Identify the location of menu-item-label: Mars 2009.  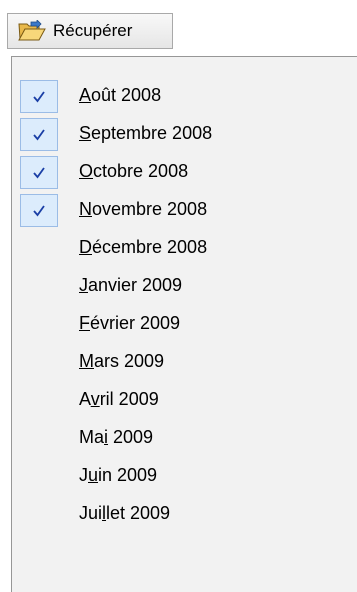
(122, 361).